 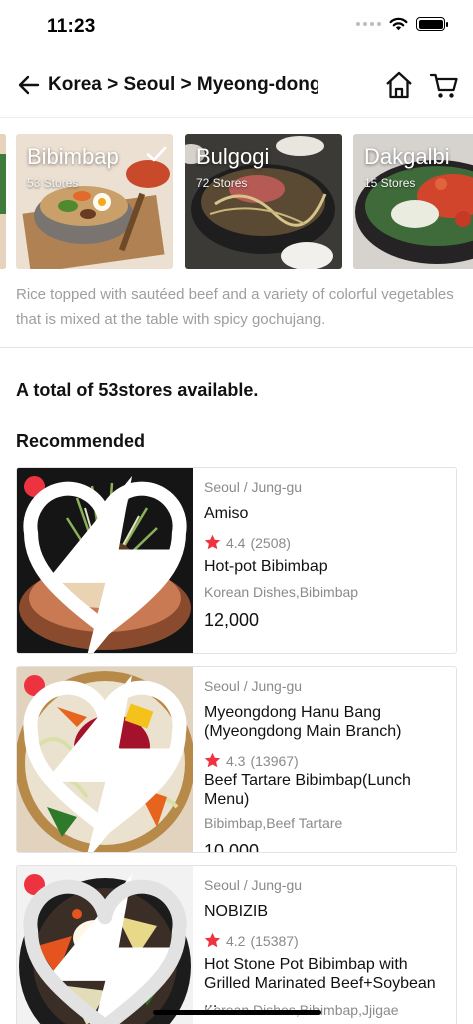 I want to click on store-name: Amiso, so click(x=326, y=513).